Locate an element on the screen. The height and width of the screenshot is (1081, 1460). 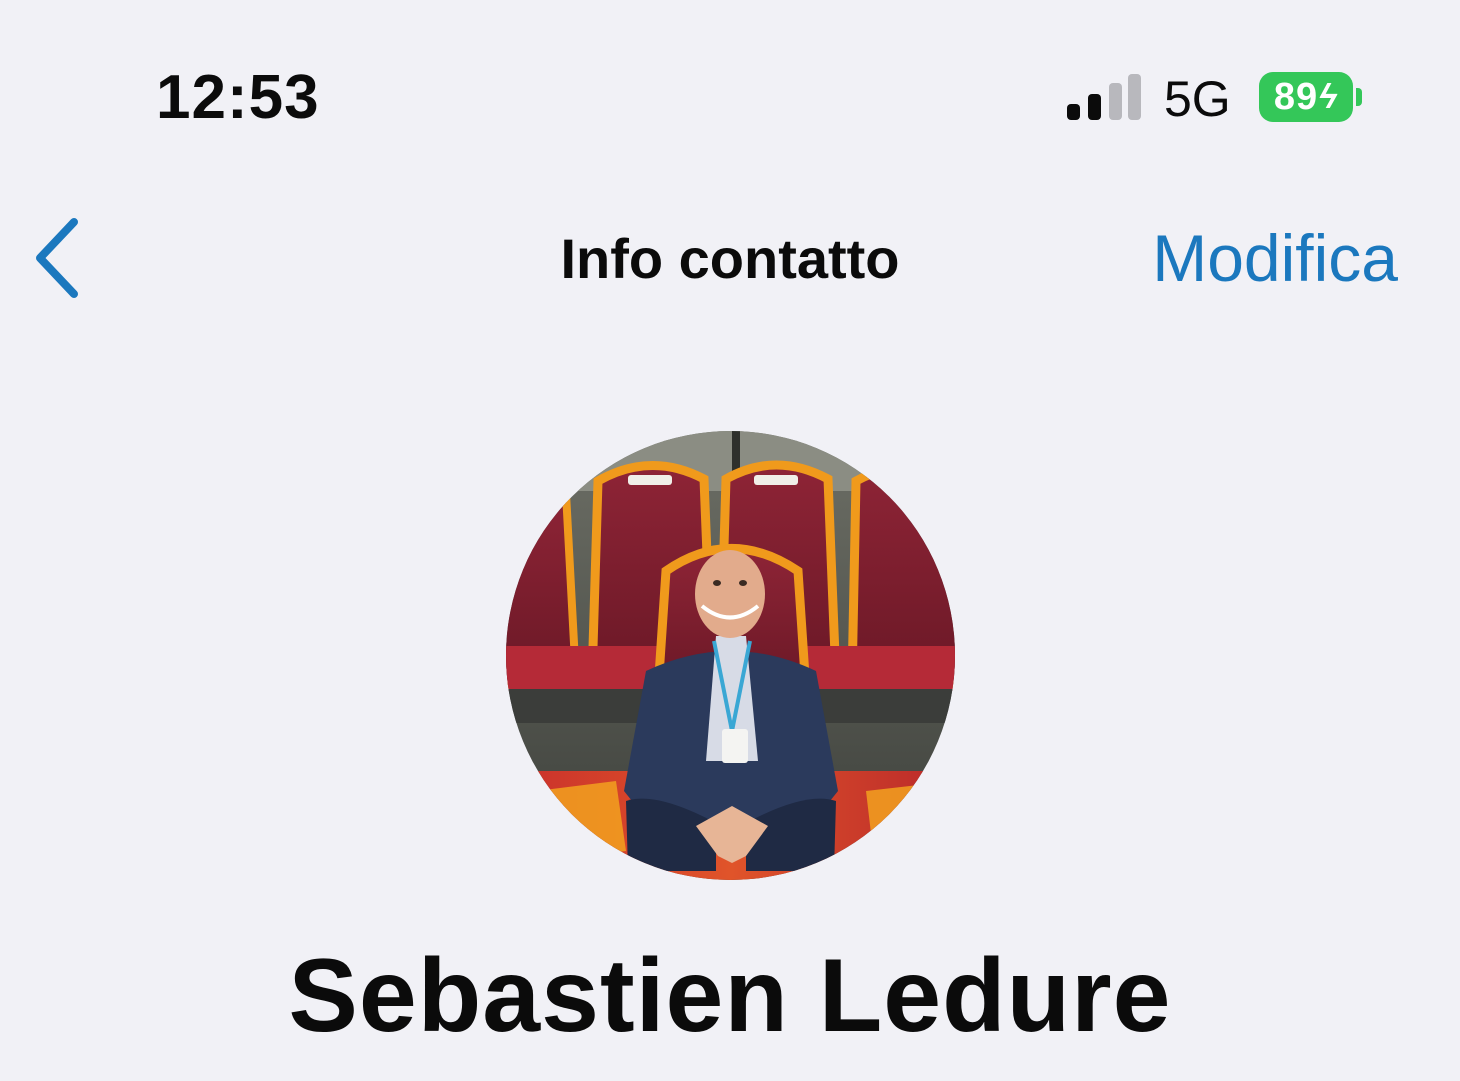
battery-indicator: 89 ϟ is located at coordinates (1306, 97).